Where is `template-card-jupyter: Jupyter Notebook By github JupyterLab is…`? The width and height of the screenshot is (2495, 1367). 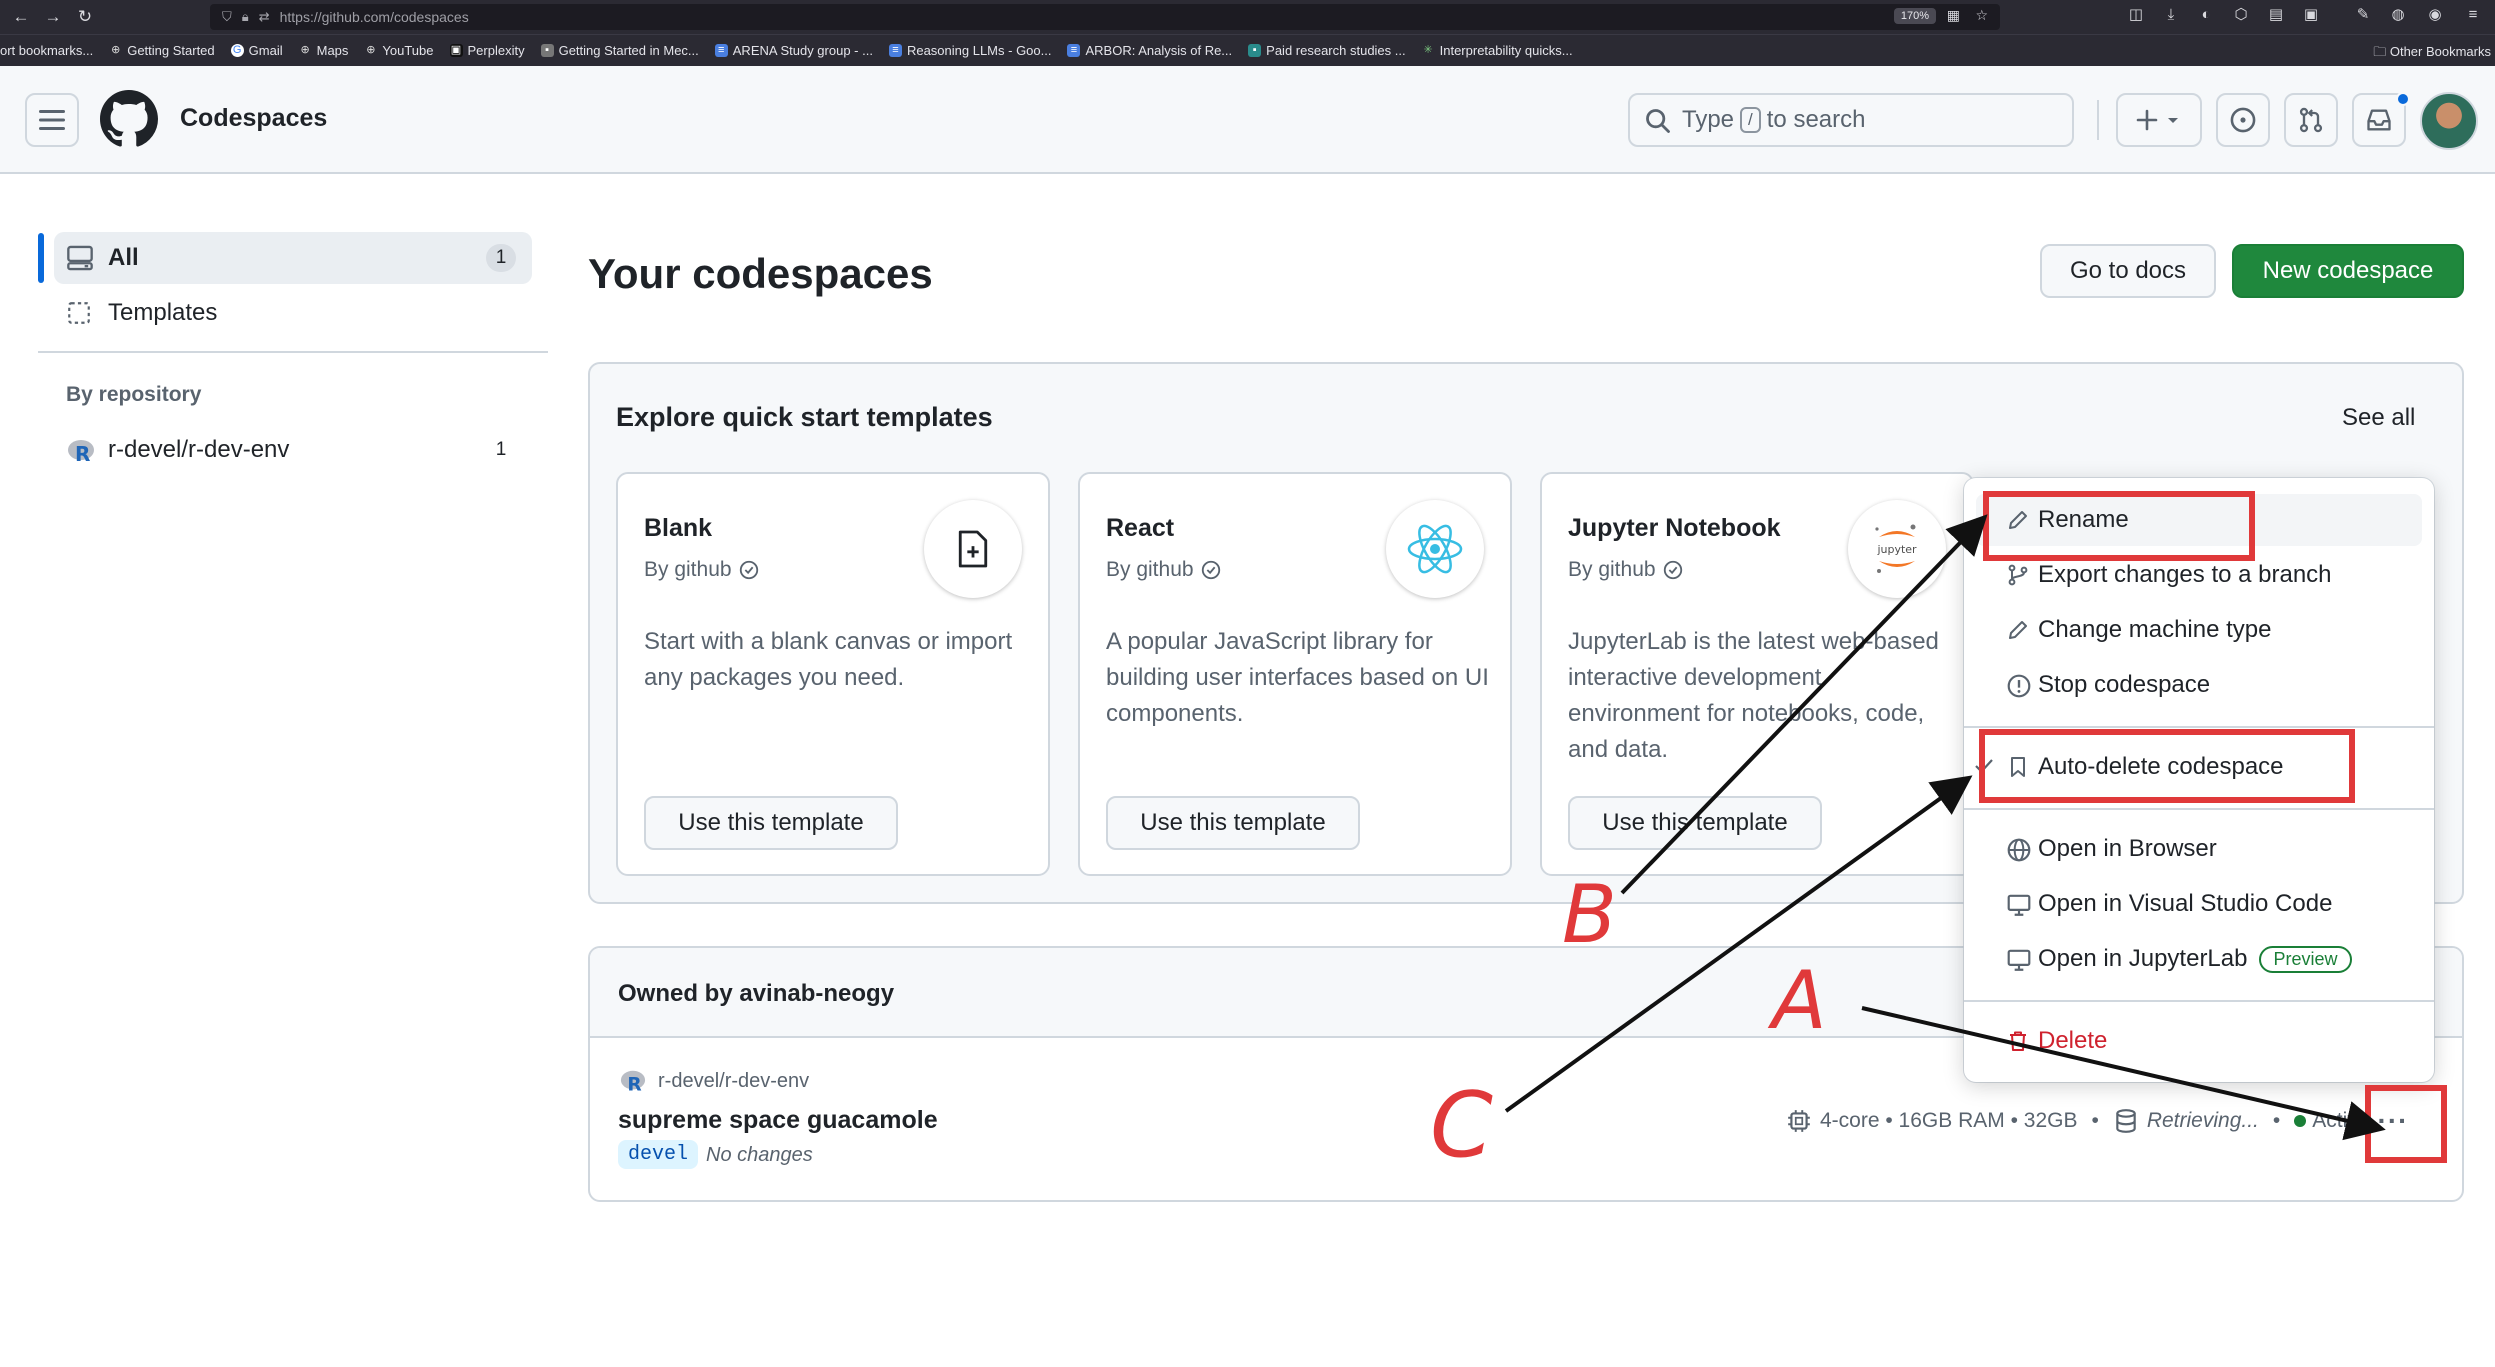 template-card-jupyter: Jupyter Notebook By github JupyterLab is… is located at coordinates (1757, 674).